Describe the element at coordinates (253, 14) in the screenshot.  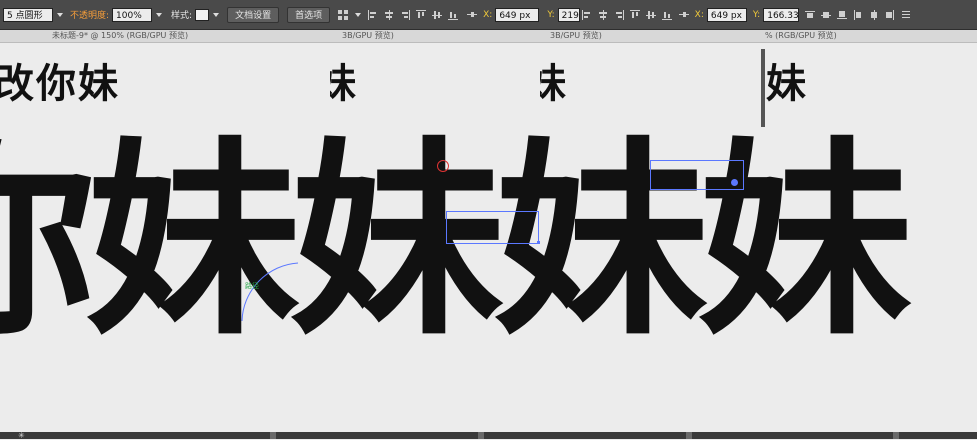
I see `document-setup-button: 文档设置` at that location.